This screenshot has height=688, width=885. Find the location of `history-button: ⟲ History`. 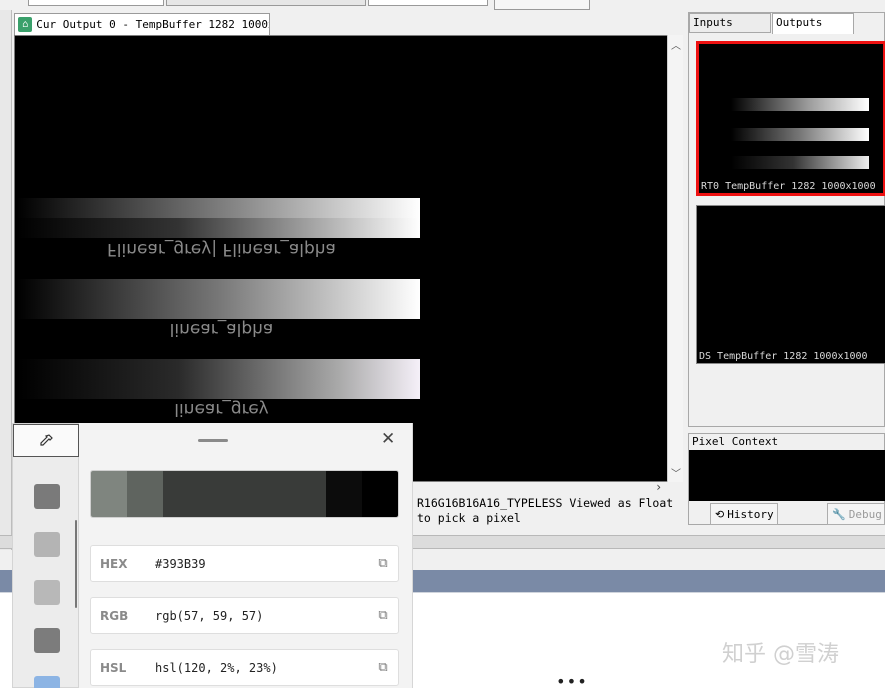

history-button: ⟲ History is located at coordinates (744, 514).